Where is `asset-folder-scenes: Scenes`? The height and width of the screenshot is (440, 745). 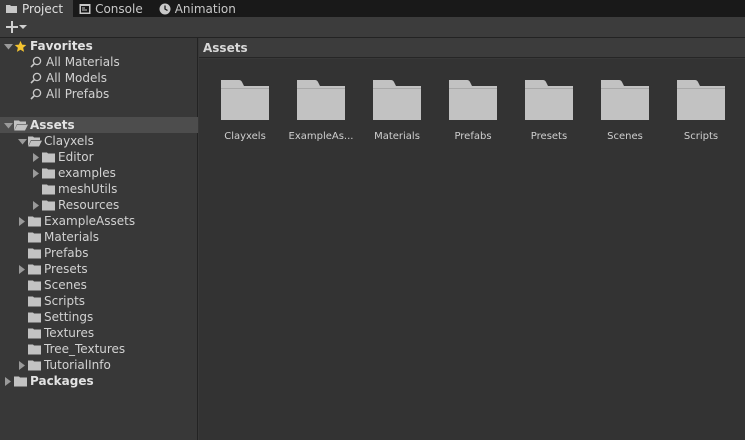
asset-folder-scenes: Scenes is located at coordinates (625, 115).